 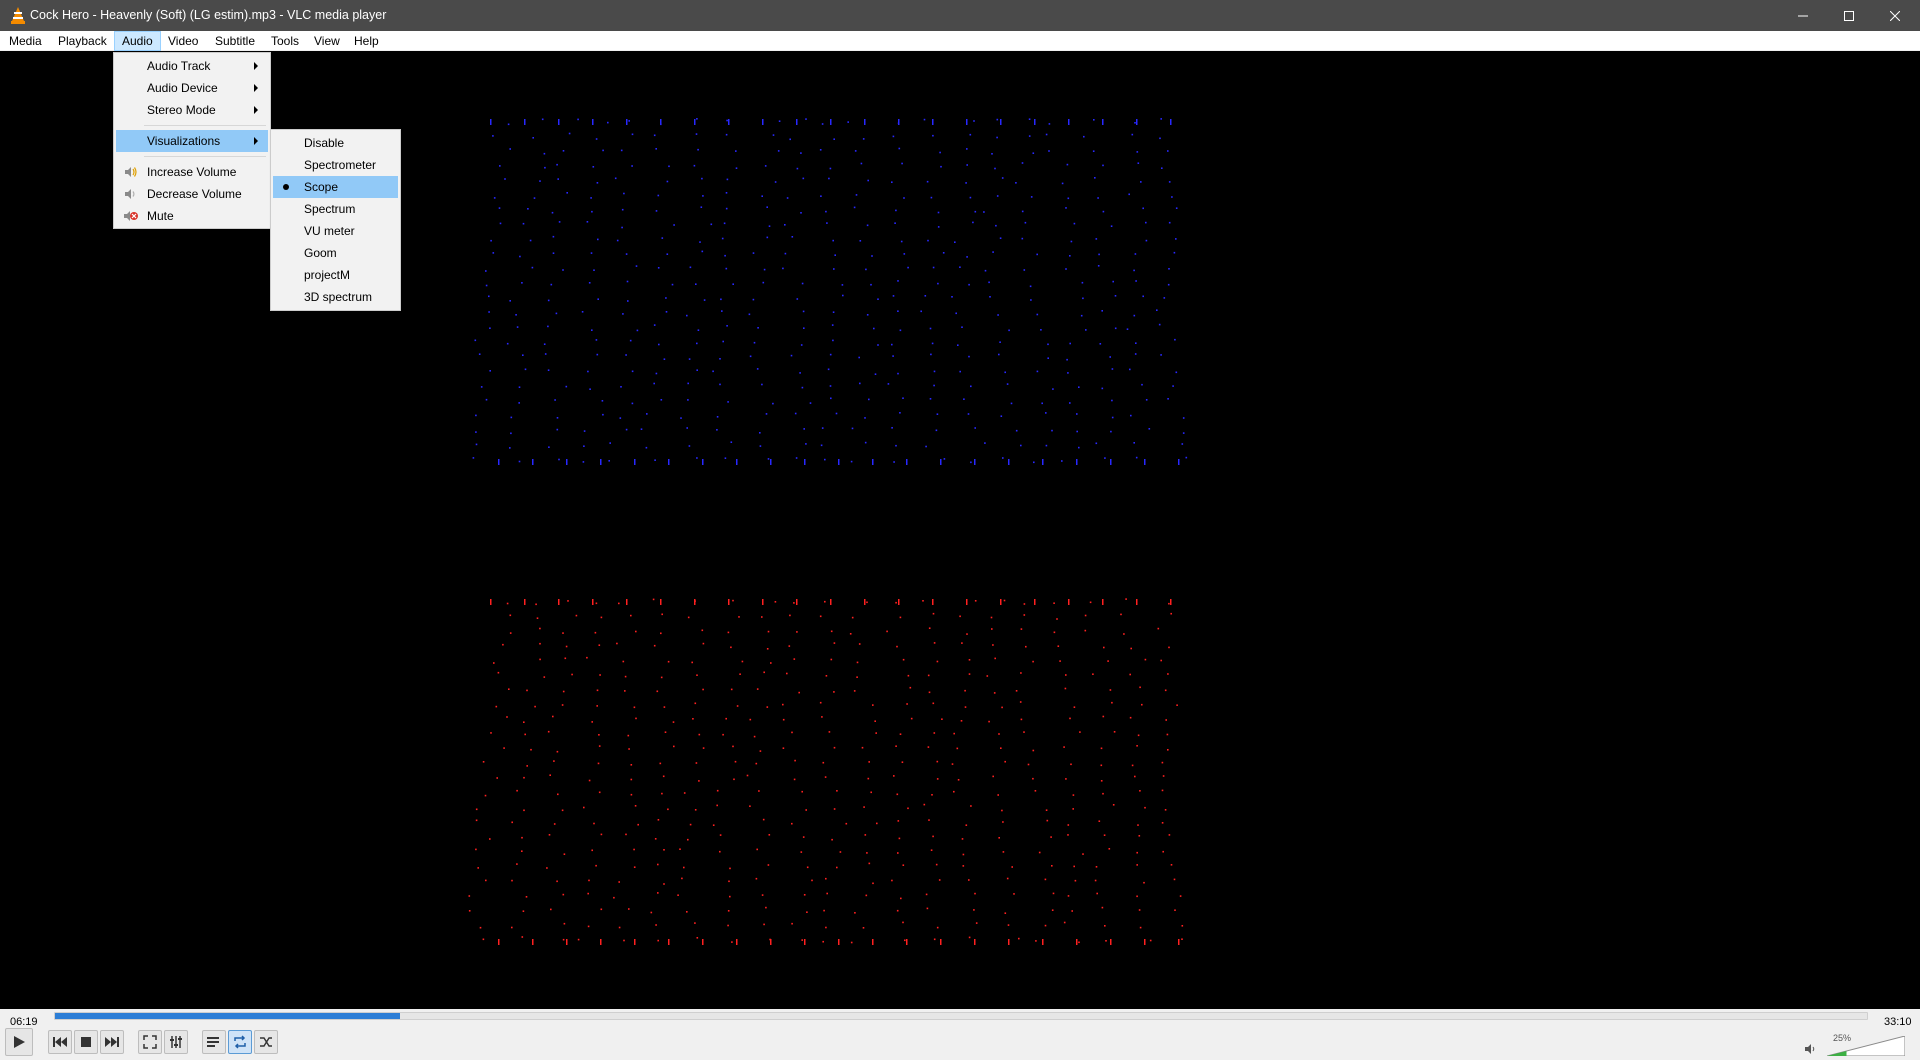 I want to click on loop-button, so click(x=240, y=1042).